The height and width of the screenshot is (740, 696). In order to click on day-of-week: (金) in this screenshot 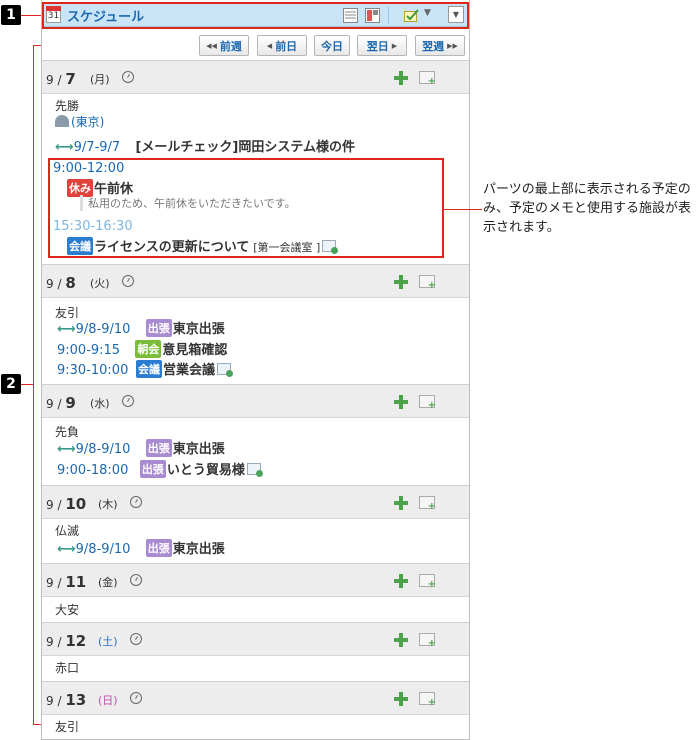, I will do `click(108, 582)`.